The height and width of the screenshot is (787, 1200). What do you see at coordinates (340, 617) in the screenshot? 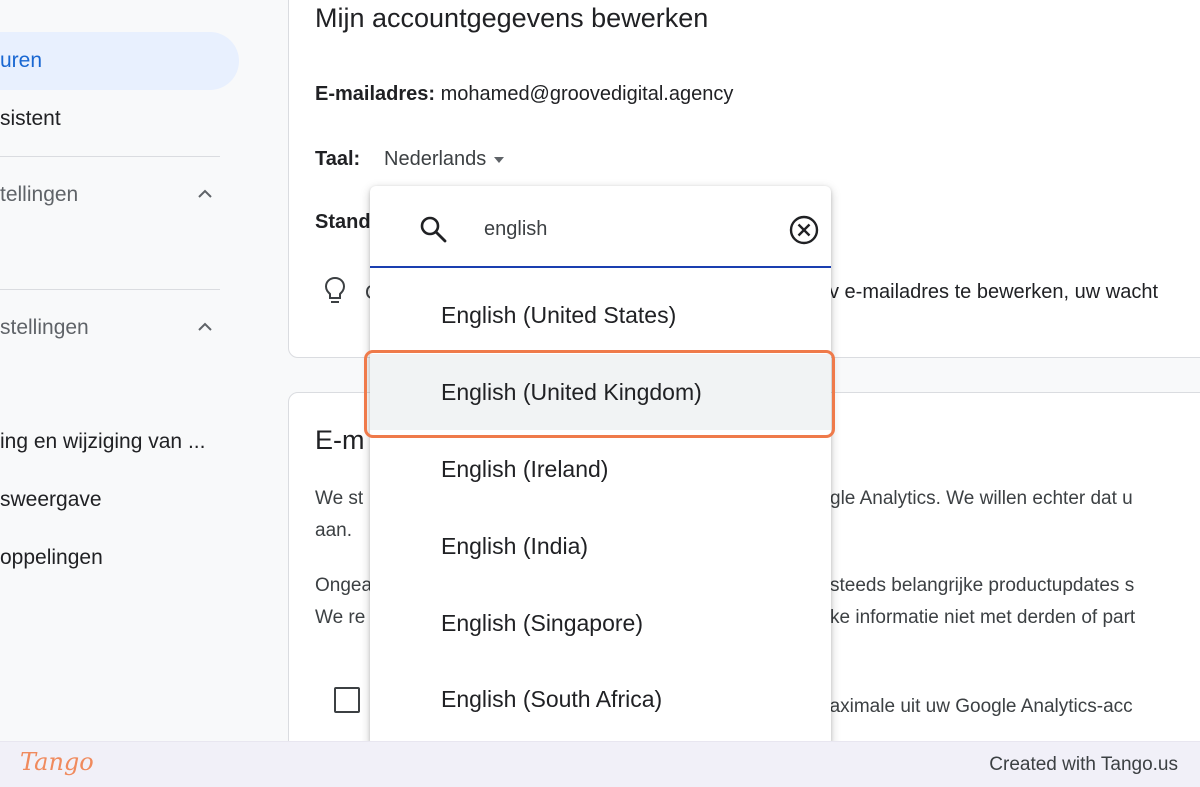
I see `paragraph-3-left: We re` at bounding box center [340, 617].